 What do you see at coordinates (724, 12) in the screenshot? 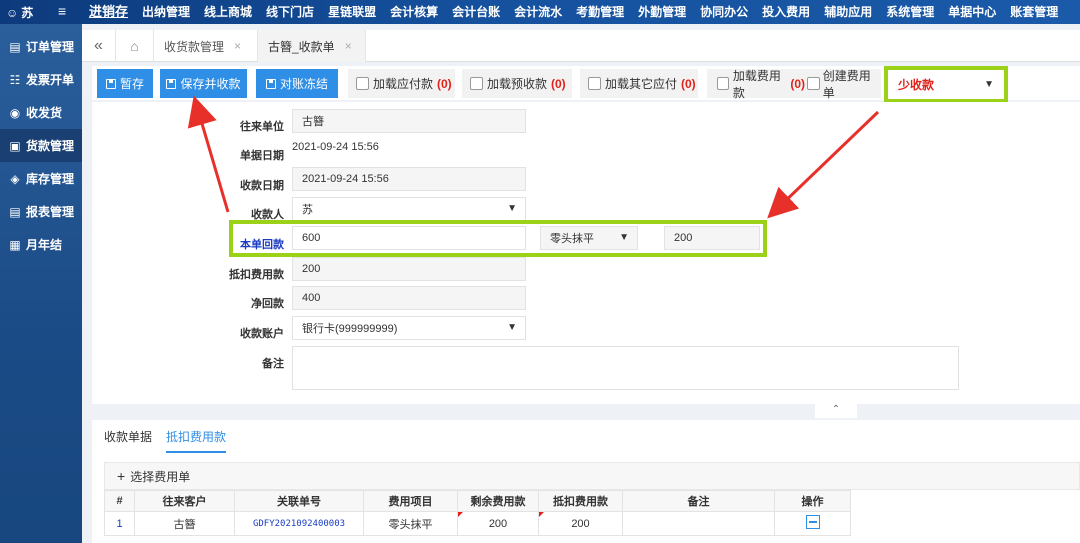
I see `nav-item: 协同办公` at bounding box center [724, 12].